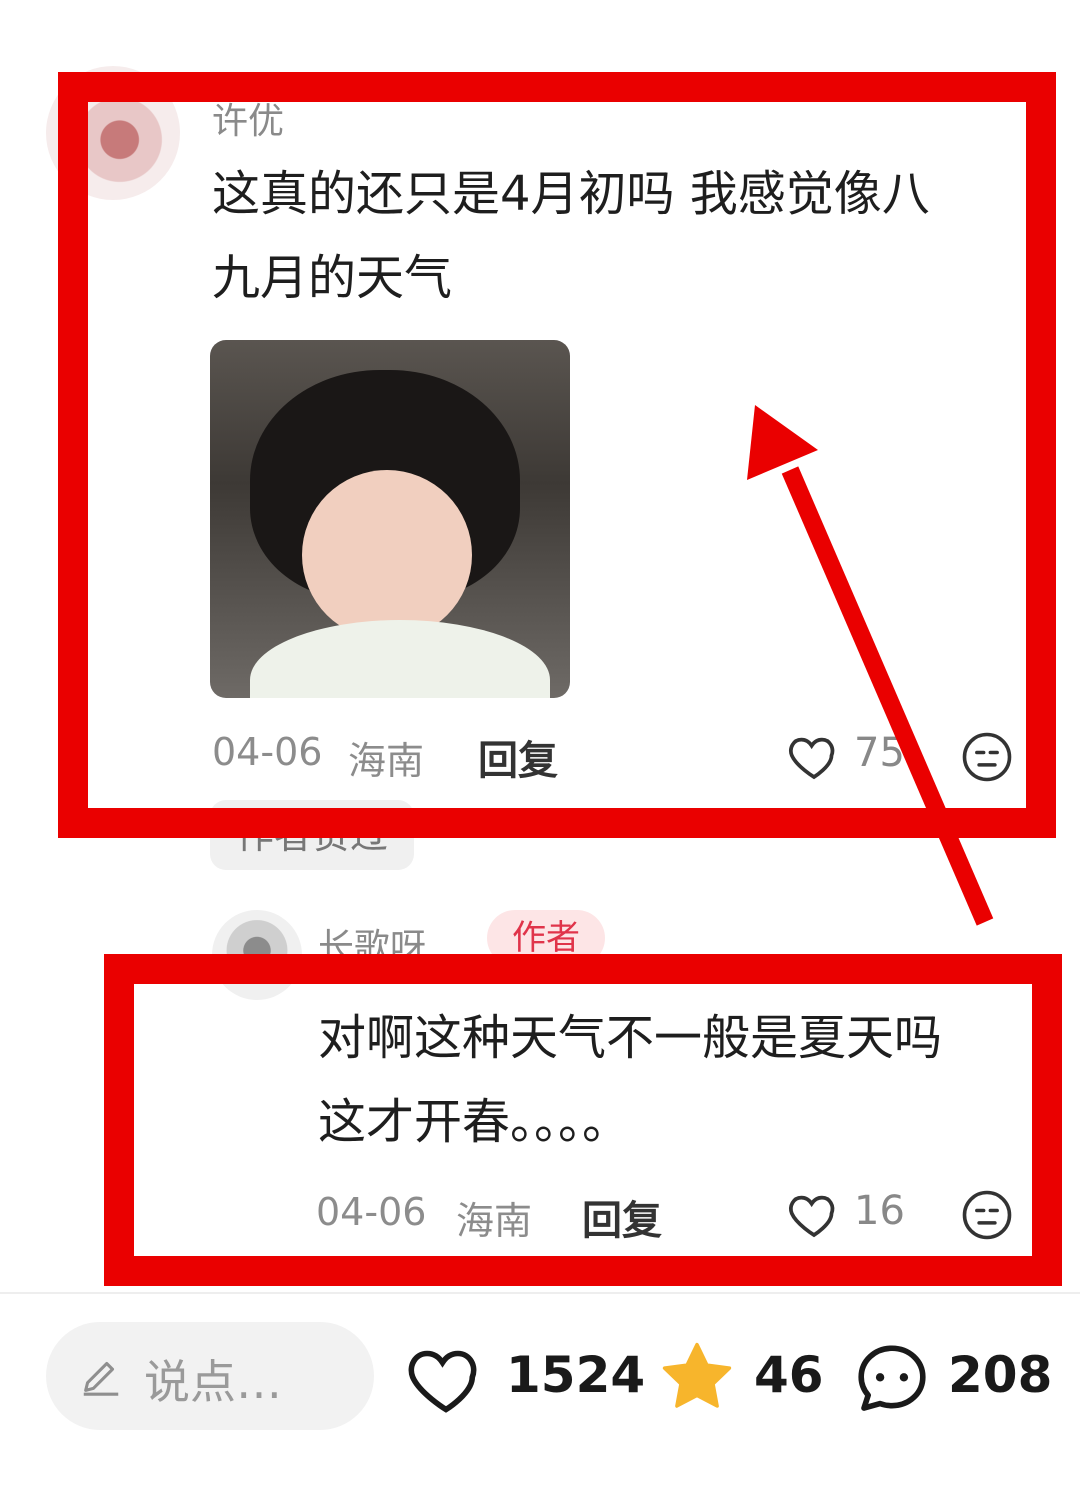  Describe the element at coordinates (892, 1378) in the screenshot. I see `chat-icon` at that location.